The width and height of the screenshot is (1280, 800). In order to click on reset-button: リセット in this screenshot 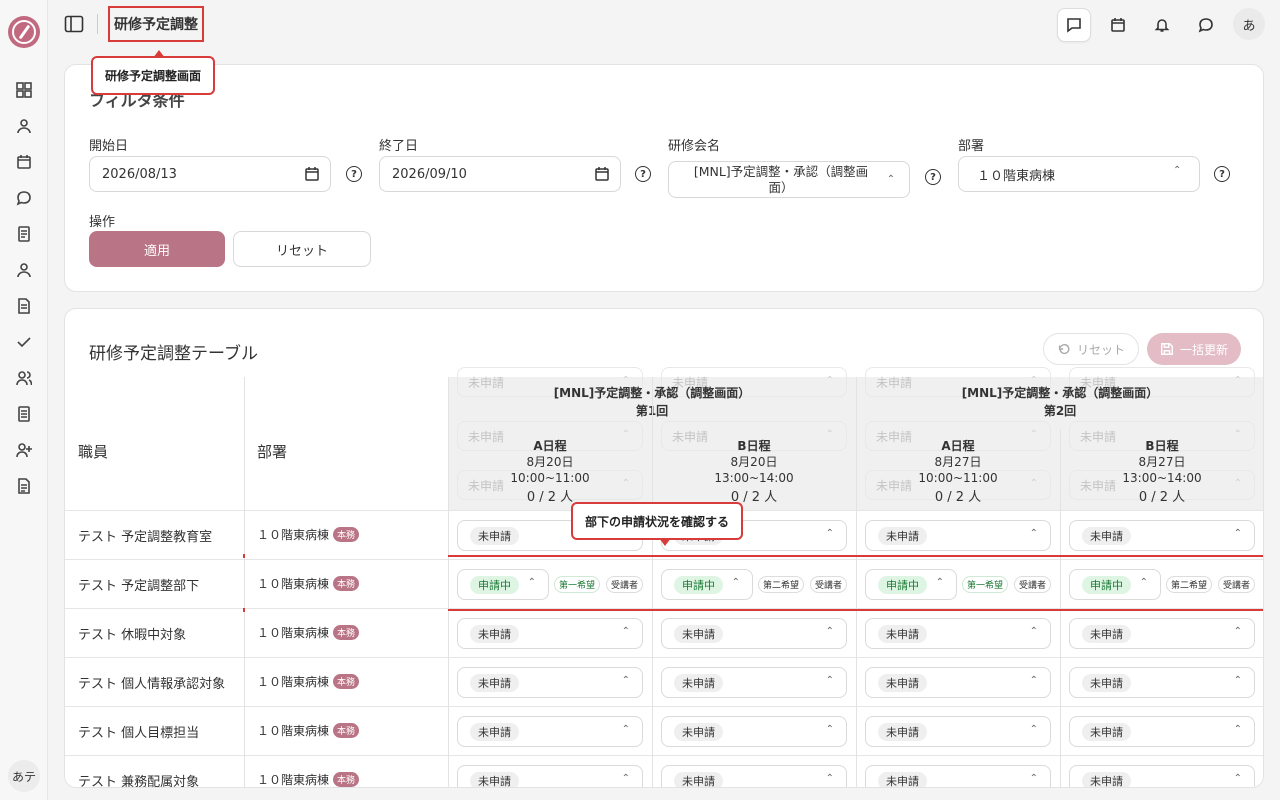, I will do `click(302, 249)`.